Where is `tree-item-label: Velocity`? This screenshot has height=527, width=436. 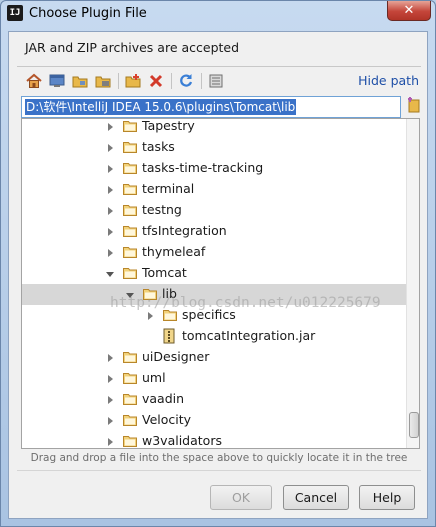
tree-item-label: Velocity is located at coordinates (167, 419).